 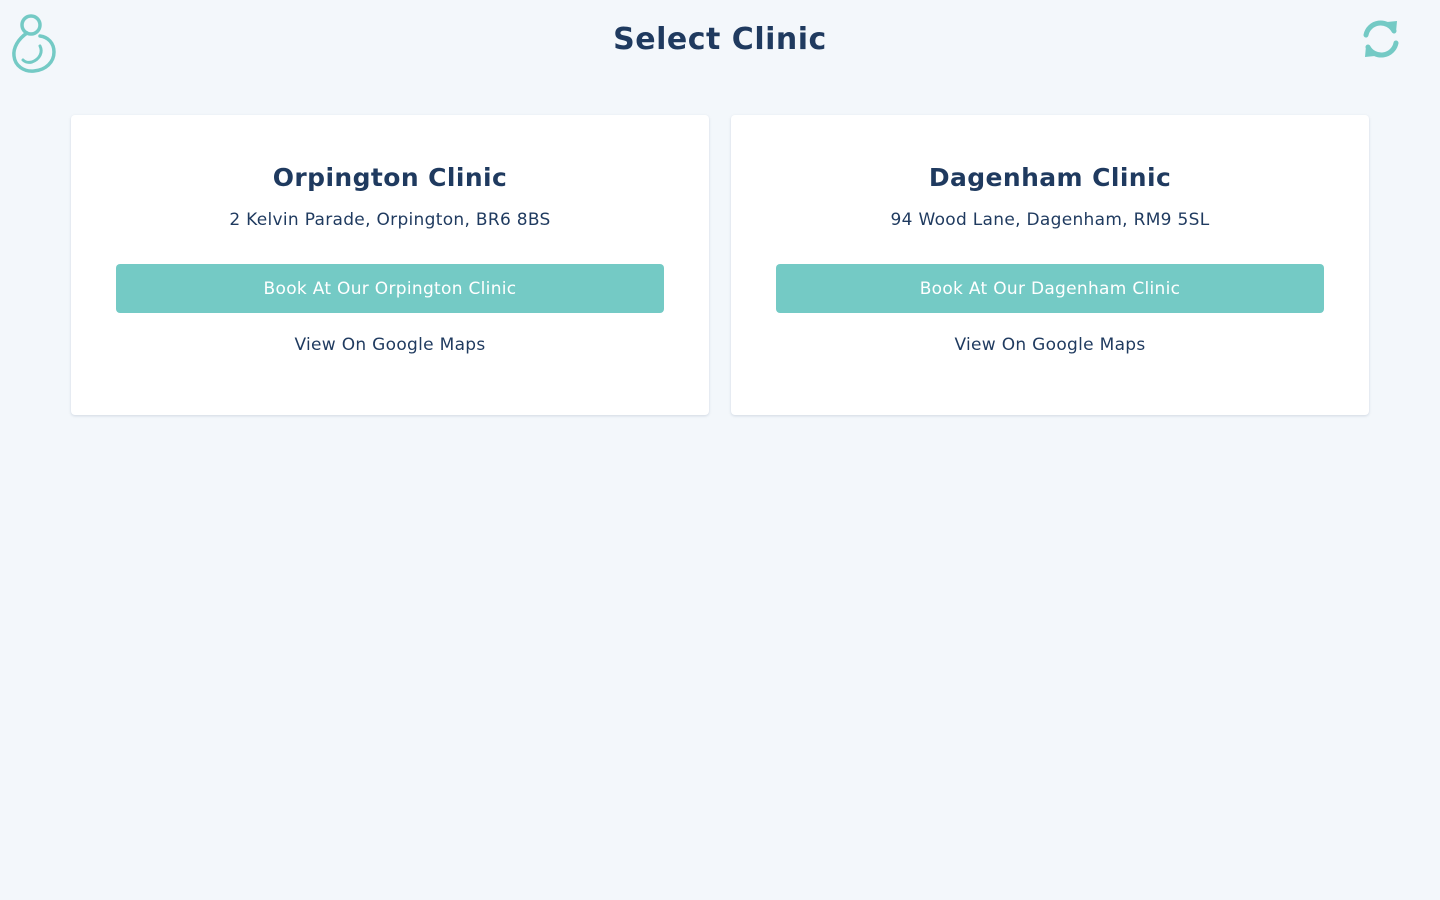 I want to click on clinic-address: 2 Kelvin Parade, Orpington, BR6 8BS, so click(x=390, y=220).